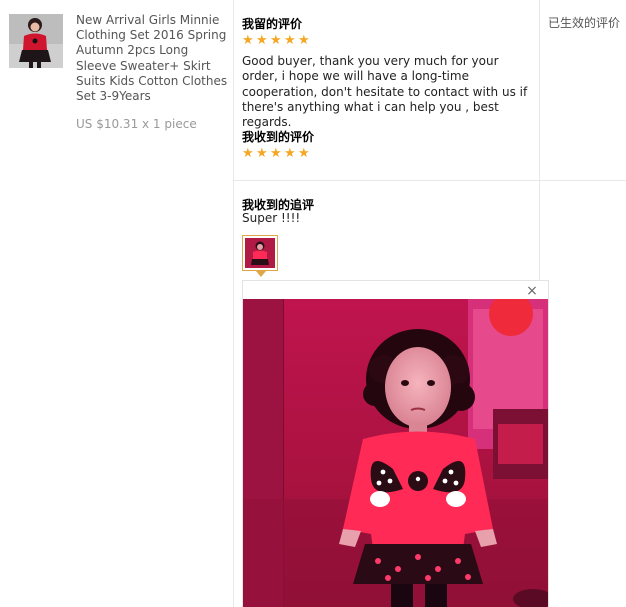 The width and height of the screenshot is (626, 607). What do you see at coordinates (532, 291) in the screenshot?
I see `close-icon: ×` at bounding box center [532, 291].